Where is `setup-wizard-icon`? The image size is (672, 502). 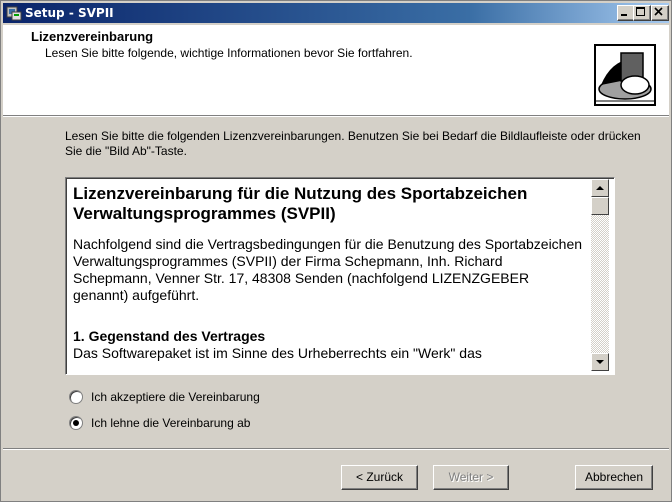 setup-wizard-icon is located at coordinates (627, 78).